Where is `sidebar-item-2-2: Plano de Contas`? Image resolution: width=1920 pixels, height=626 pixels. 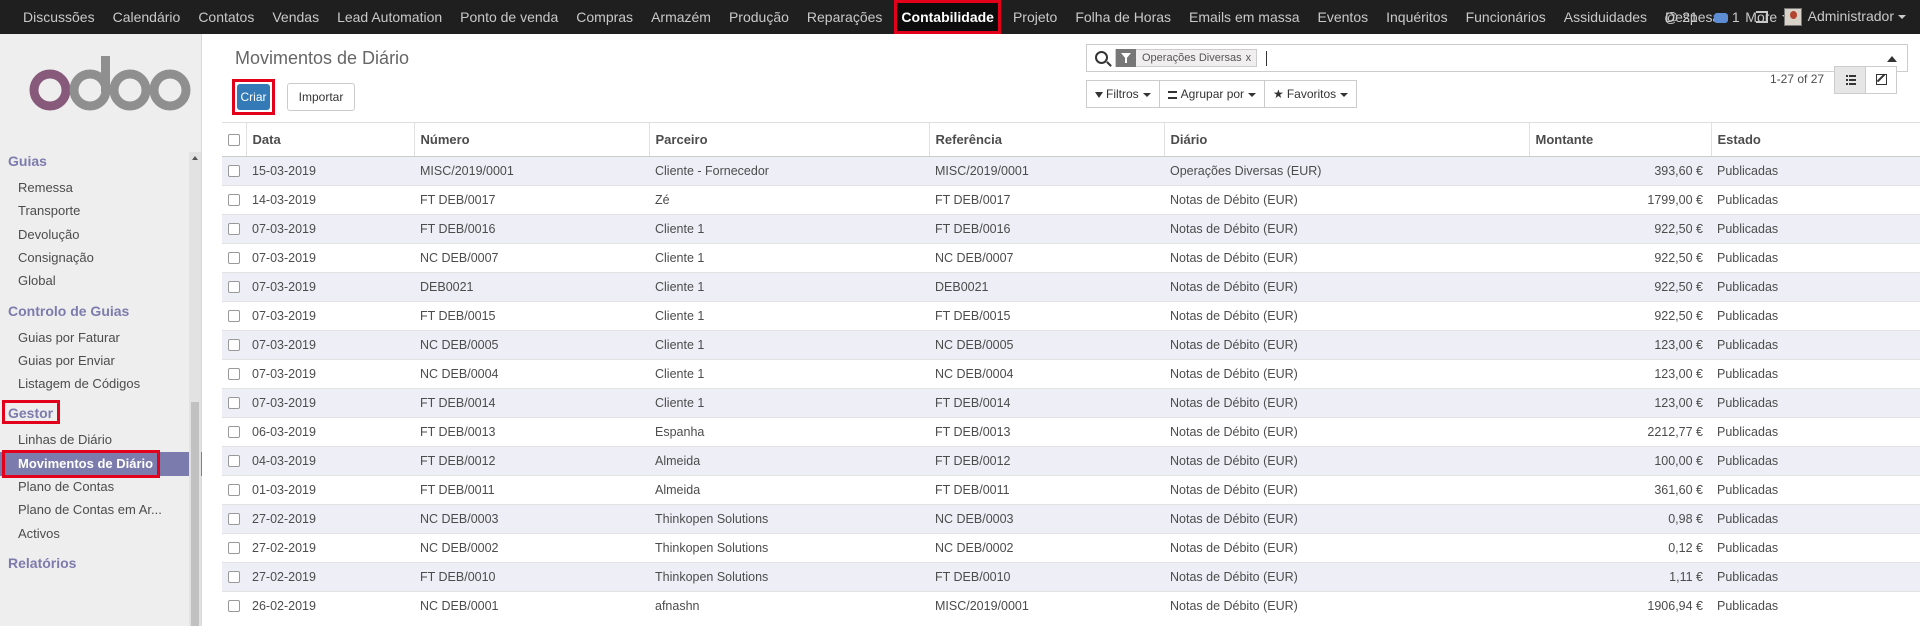
sidebar-item-2-2: Plano de Contas is located at coordinates (101, 487).